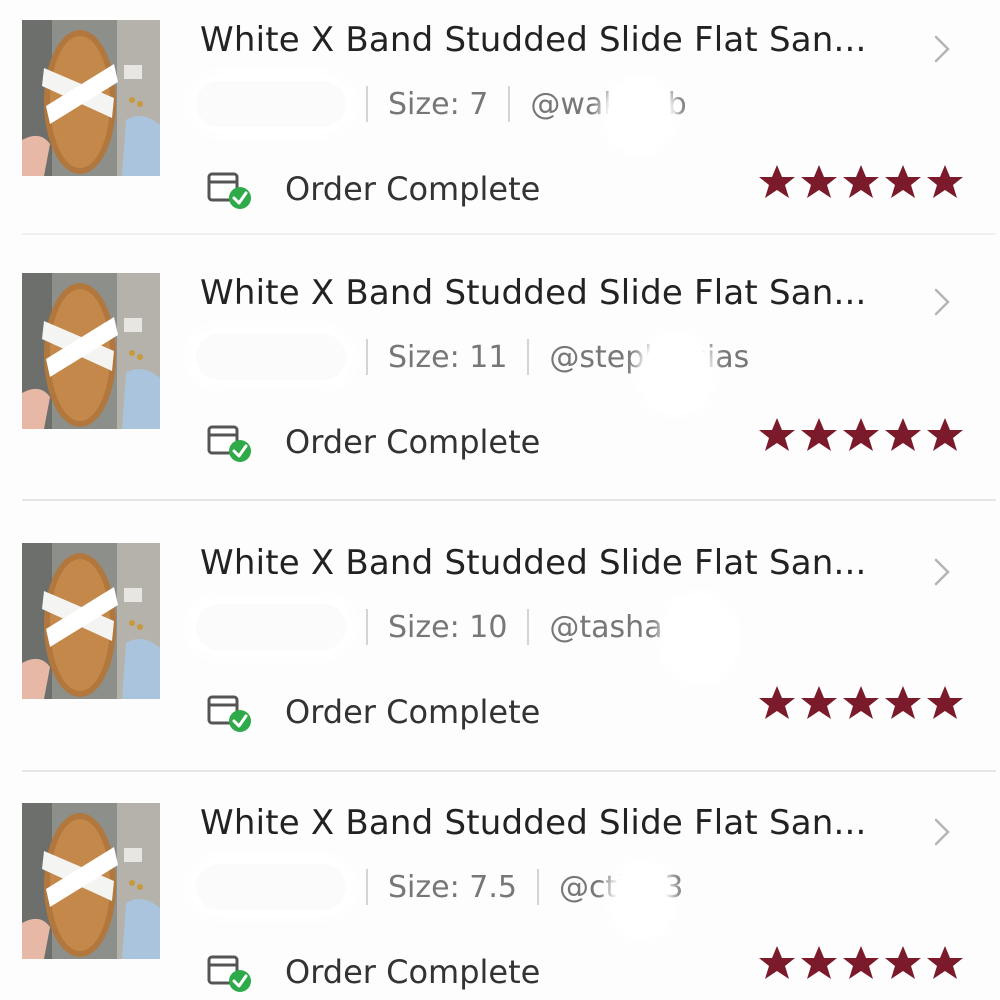  Describe the element at coordinates (448, 357) in the screenshot. I see `size-label: Size: 11` at that location.